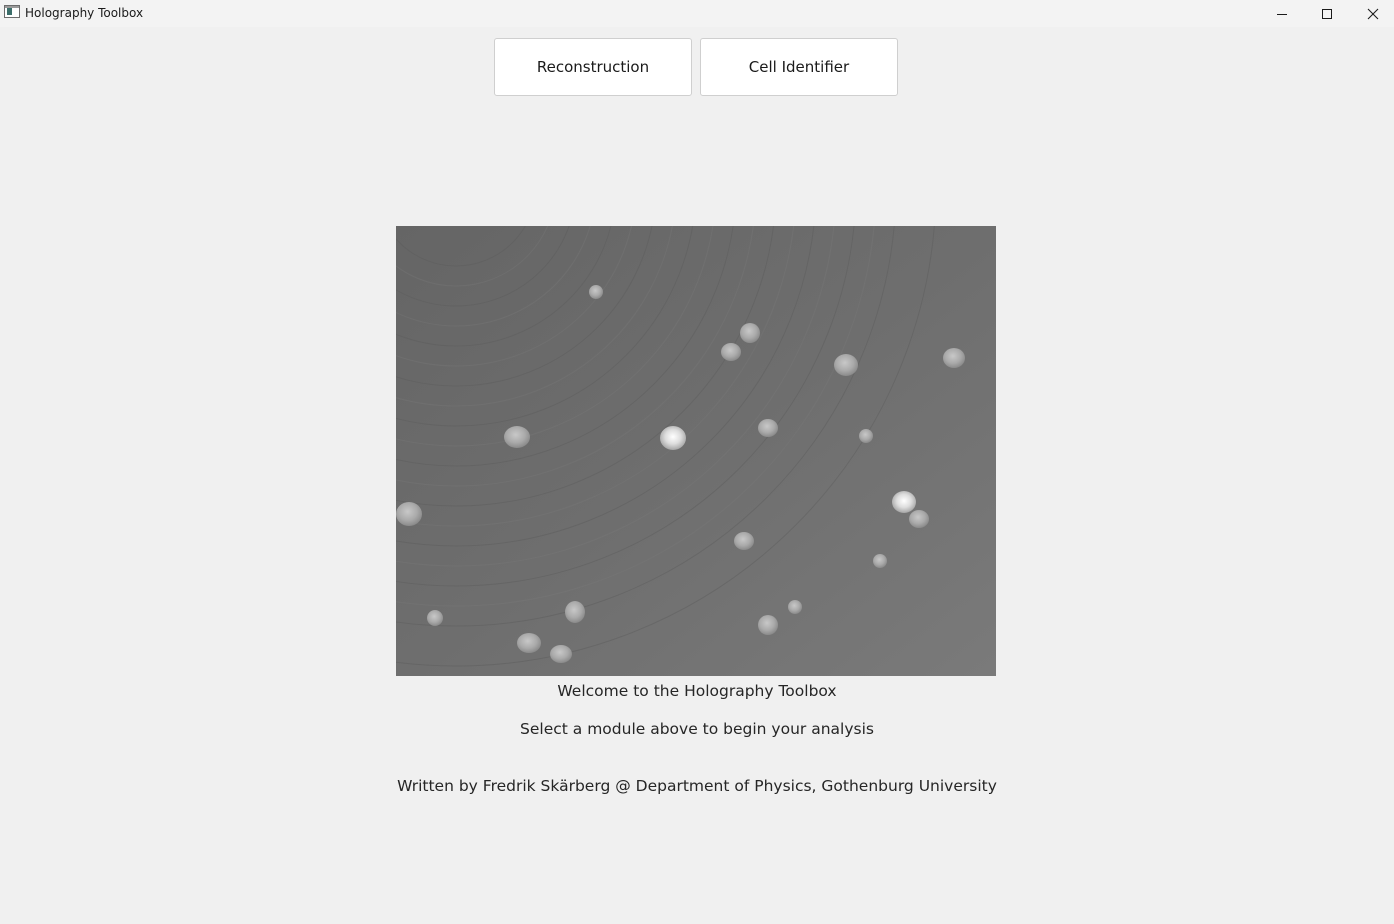  What do you see at coordinates (697, 691) in the screenshot?
I see `welcome-text: Welcome to the Holography Toolbox` at bounding box center [697, 691].